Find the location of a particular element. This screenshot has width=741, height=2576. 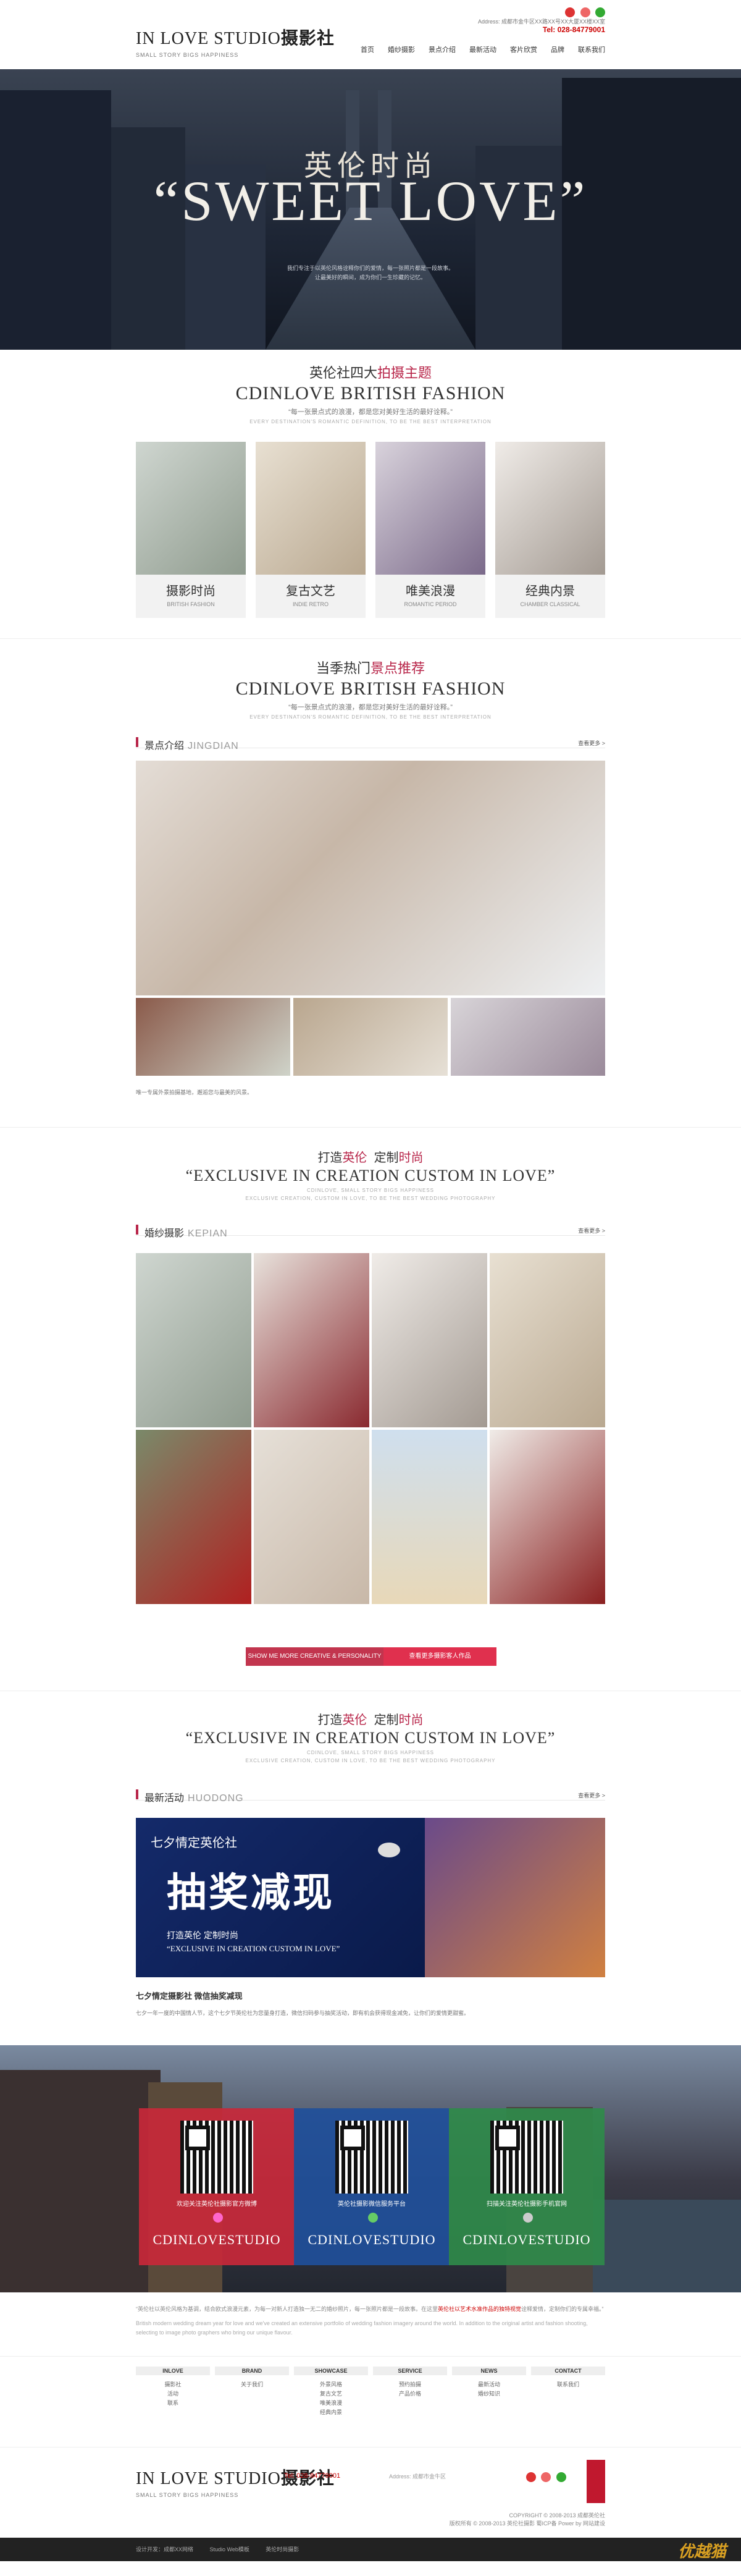

footer-col: BRAND 关于我们 is located at coordinates (252, 2401).